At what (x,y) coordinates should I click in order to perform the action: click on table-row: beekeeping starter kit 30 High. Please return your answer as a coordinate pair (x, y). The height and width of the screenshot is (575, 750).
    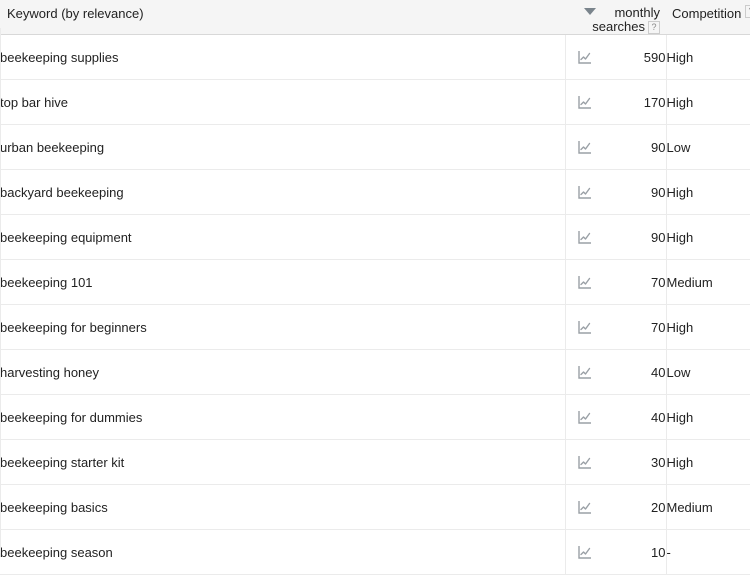
    Looking at the image, I should click on (375, 462).